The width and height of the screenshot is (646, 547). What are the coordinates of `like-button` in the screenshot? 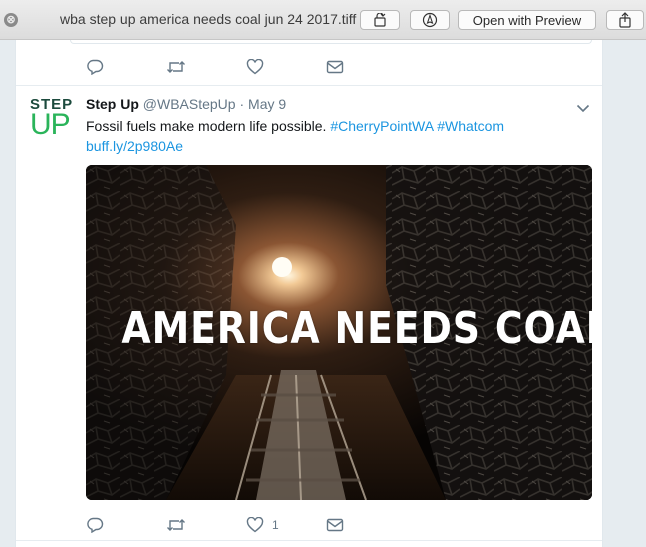 It's located at (286, 67).